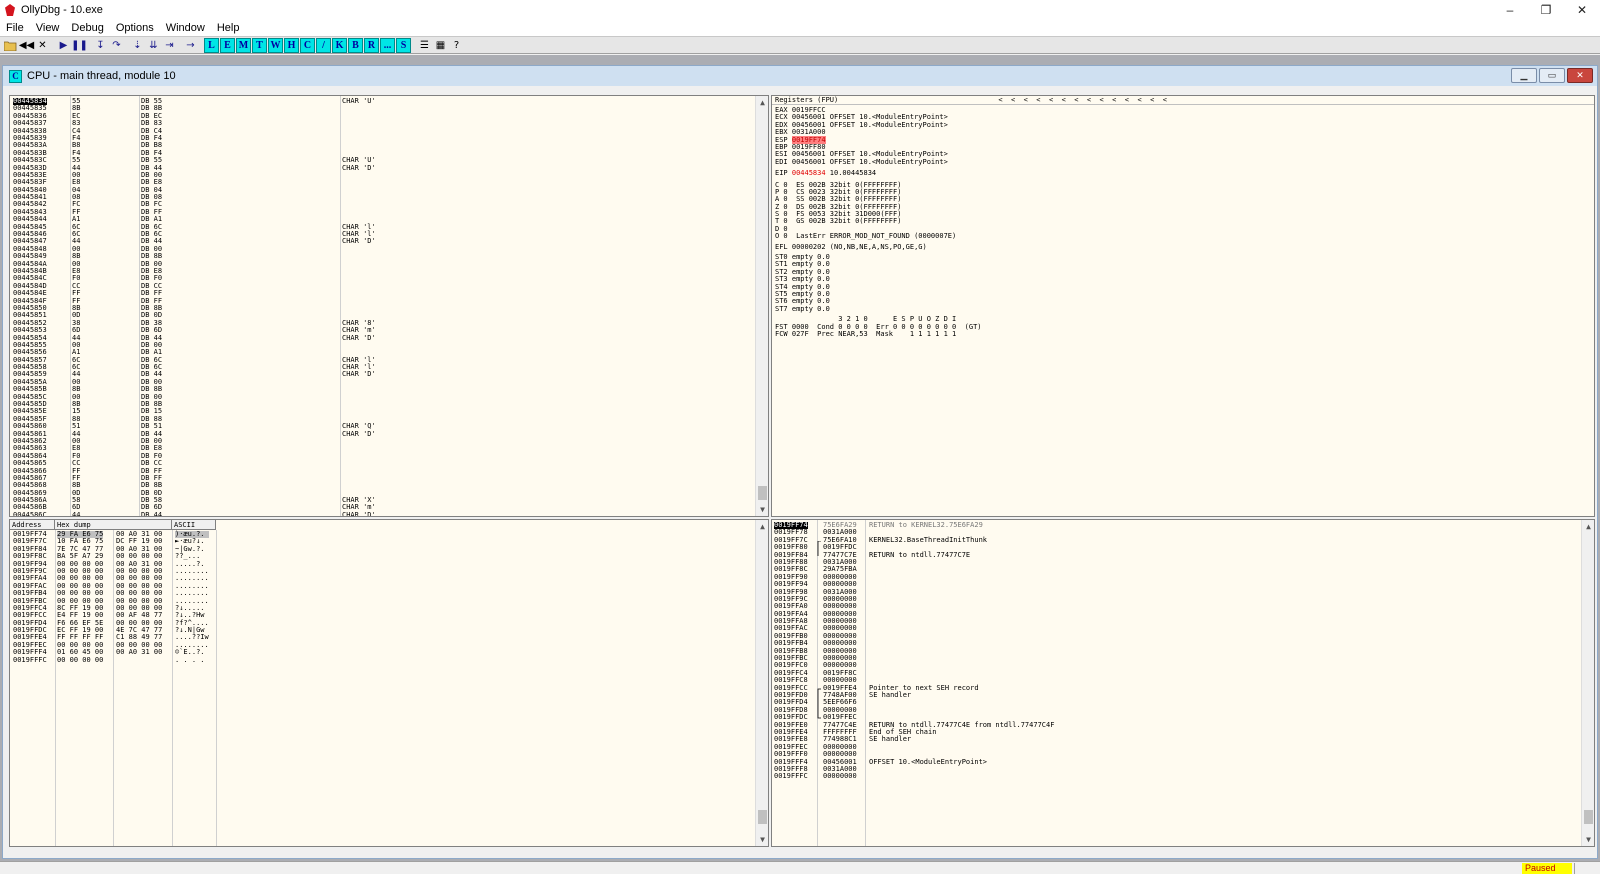 This screenshot has height=874, width=1600. I want to click on threads-button: T, so click(259, 45).